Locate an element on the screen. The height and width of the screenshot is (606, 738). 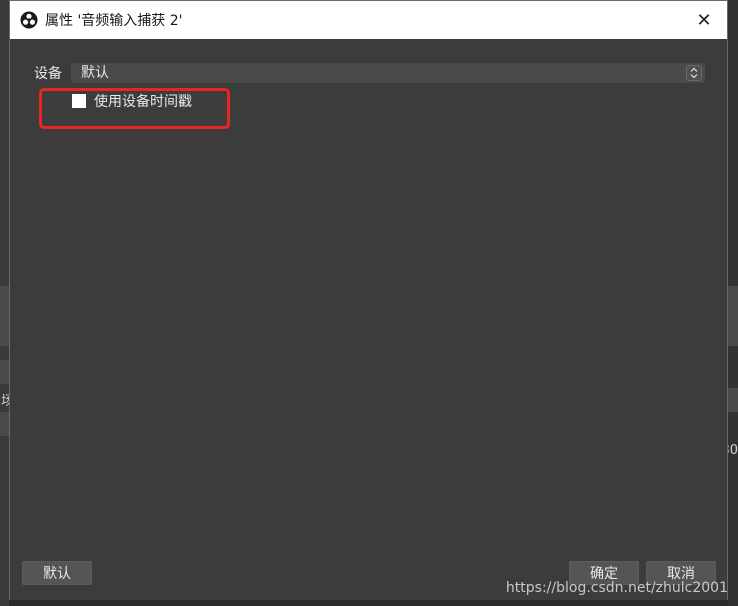
annotation-highlight-box is located at coordinates (134, 108).